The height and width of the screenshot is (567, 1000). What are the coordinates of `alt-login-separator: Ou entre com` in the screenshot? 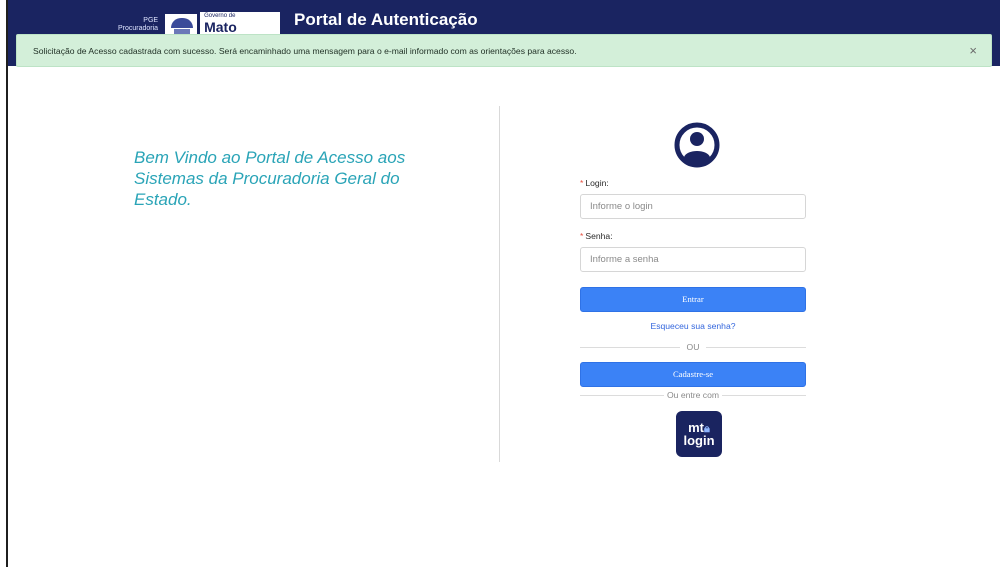 It's located at (693, 395).